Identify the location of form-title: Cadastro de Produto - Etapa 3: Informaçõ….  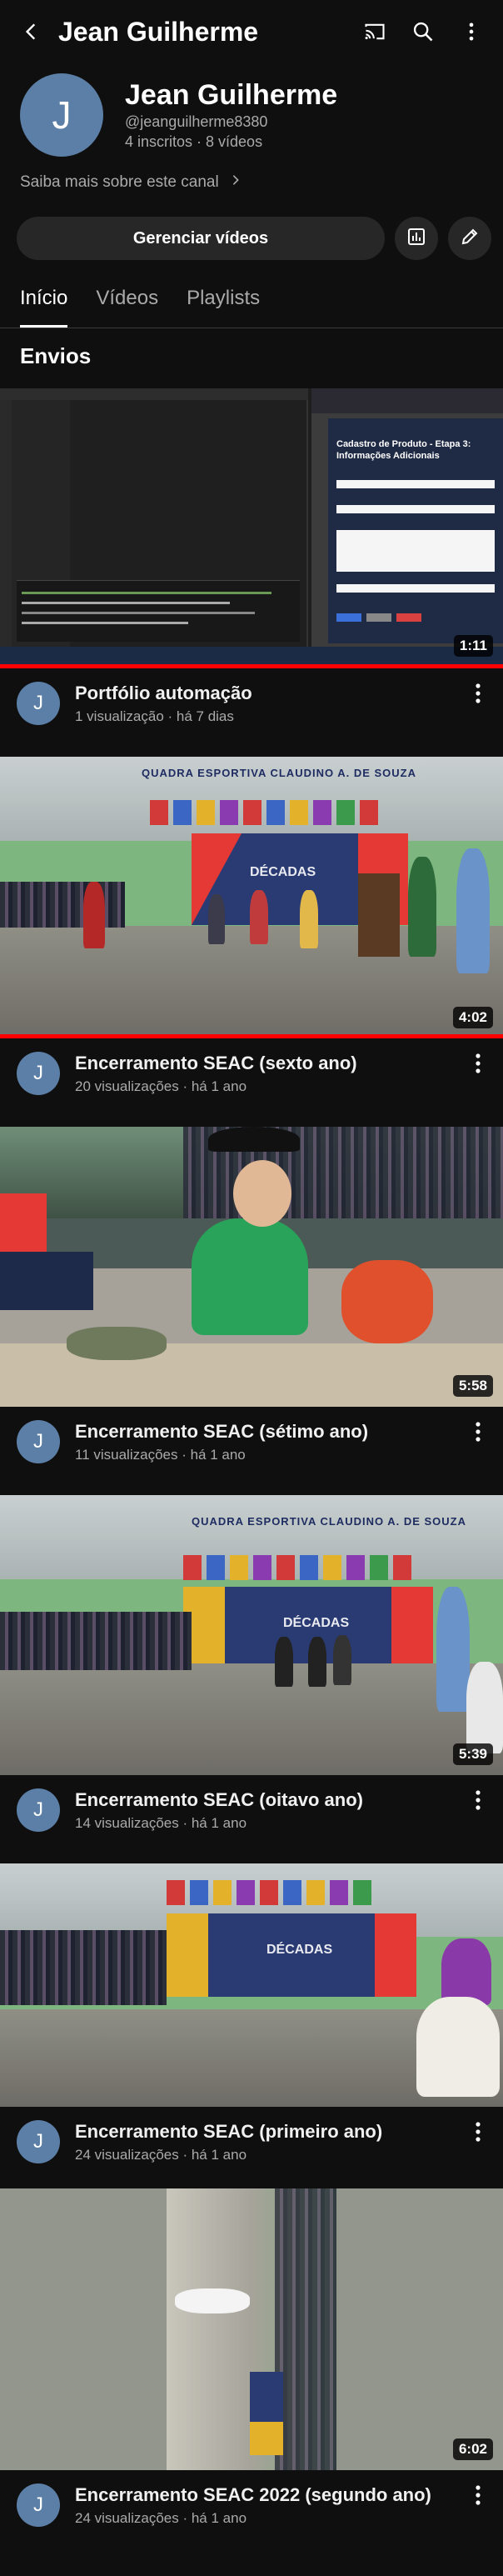
(403, 450).